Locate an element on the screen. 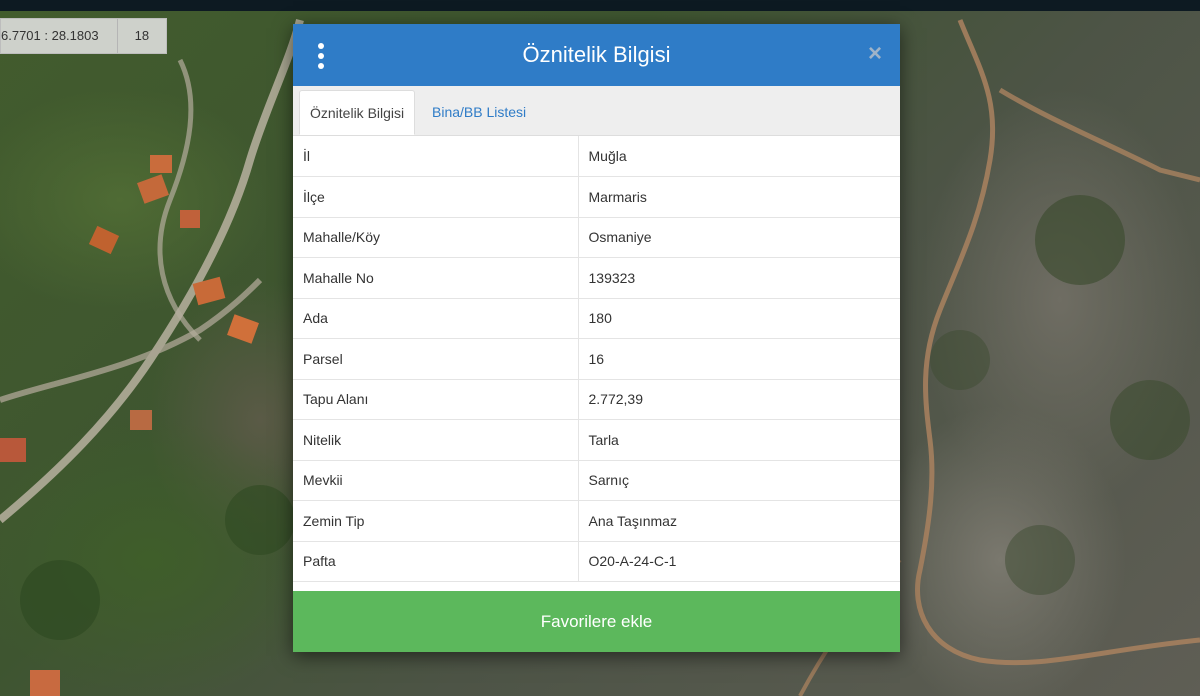 Image resolution: width=1200 pixels, height=696 pixels. row-value: Sarnıç is located at coordinates (739, 480).